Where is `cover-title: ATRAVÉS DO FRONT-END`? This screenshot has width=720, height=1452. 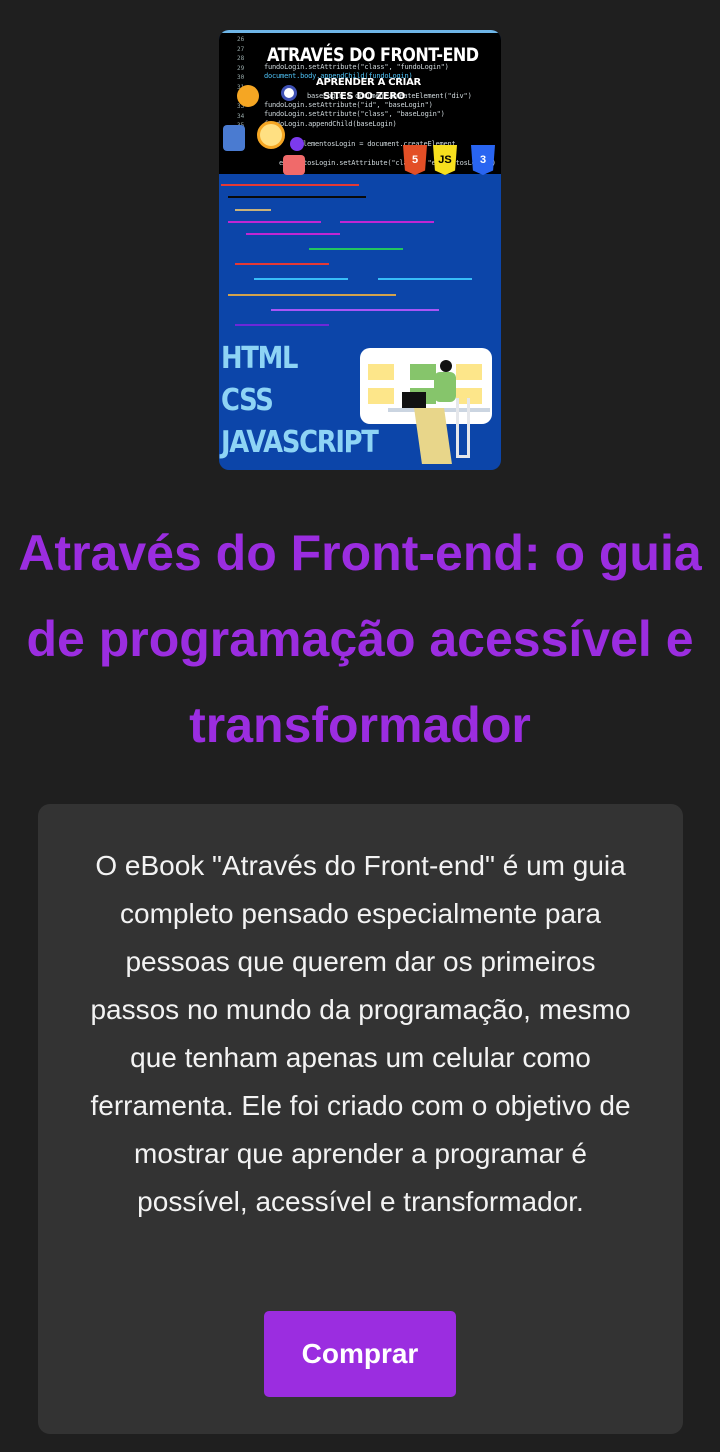 cover-title: ATRAVÉS DO FRONT-END is located at coordinates (373, 54).